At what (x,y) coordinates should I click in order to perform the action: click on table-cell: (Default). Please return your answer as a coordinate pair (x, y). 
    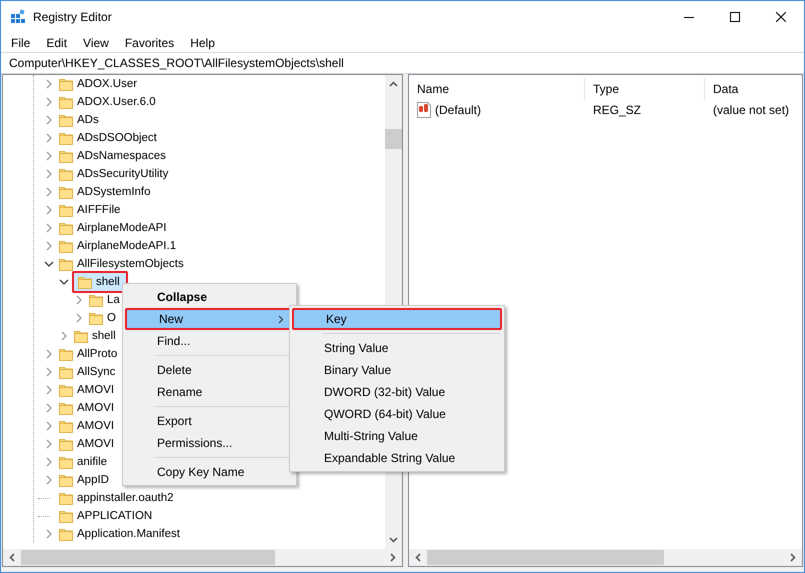
    Looking at the image, I should click on (458, 110).